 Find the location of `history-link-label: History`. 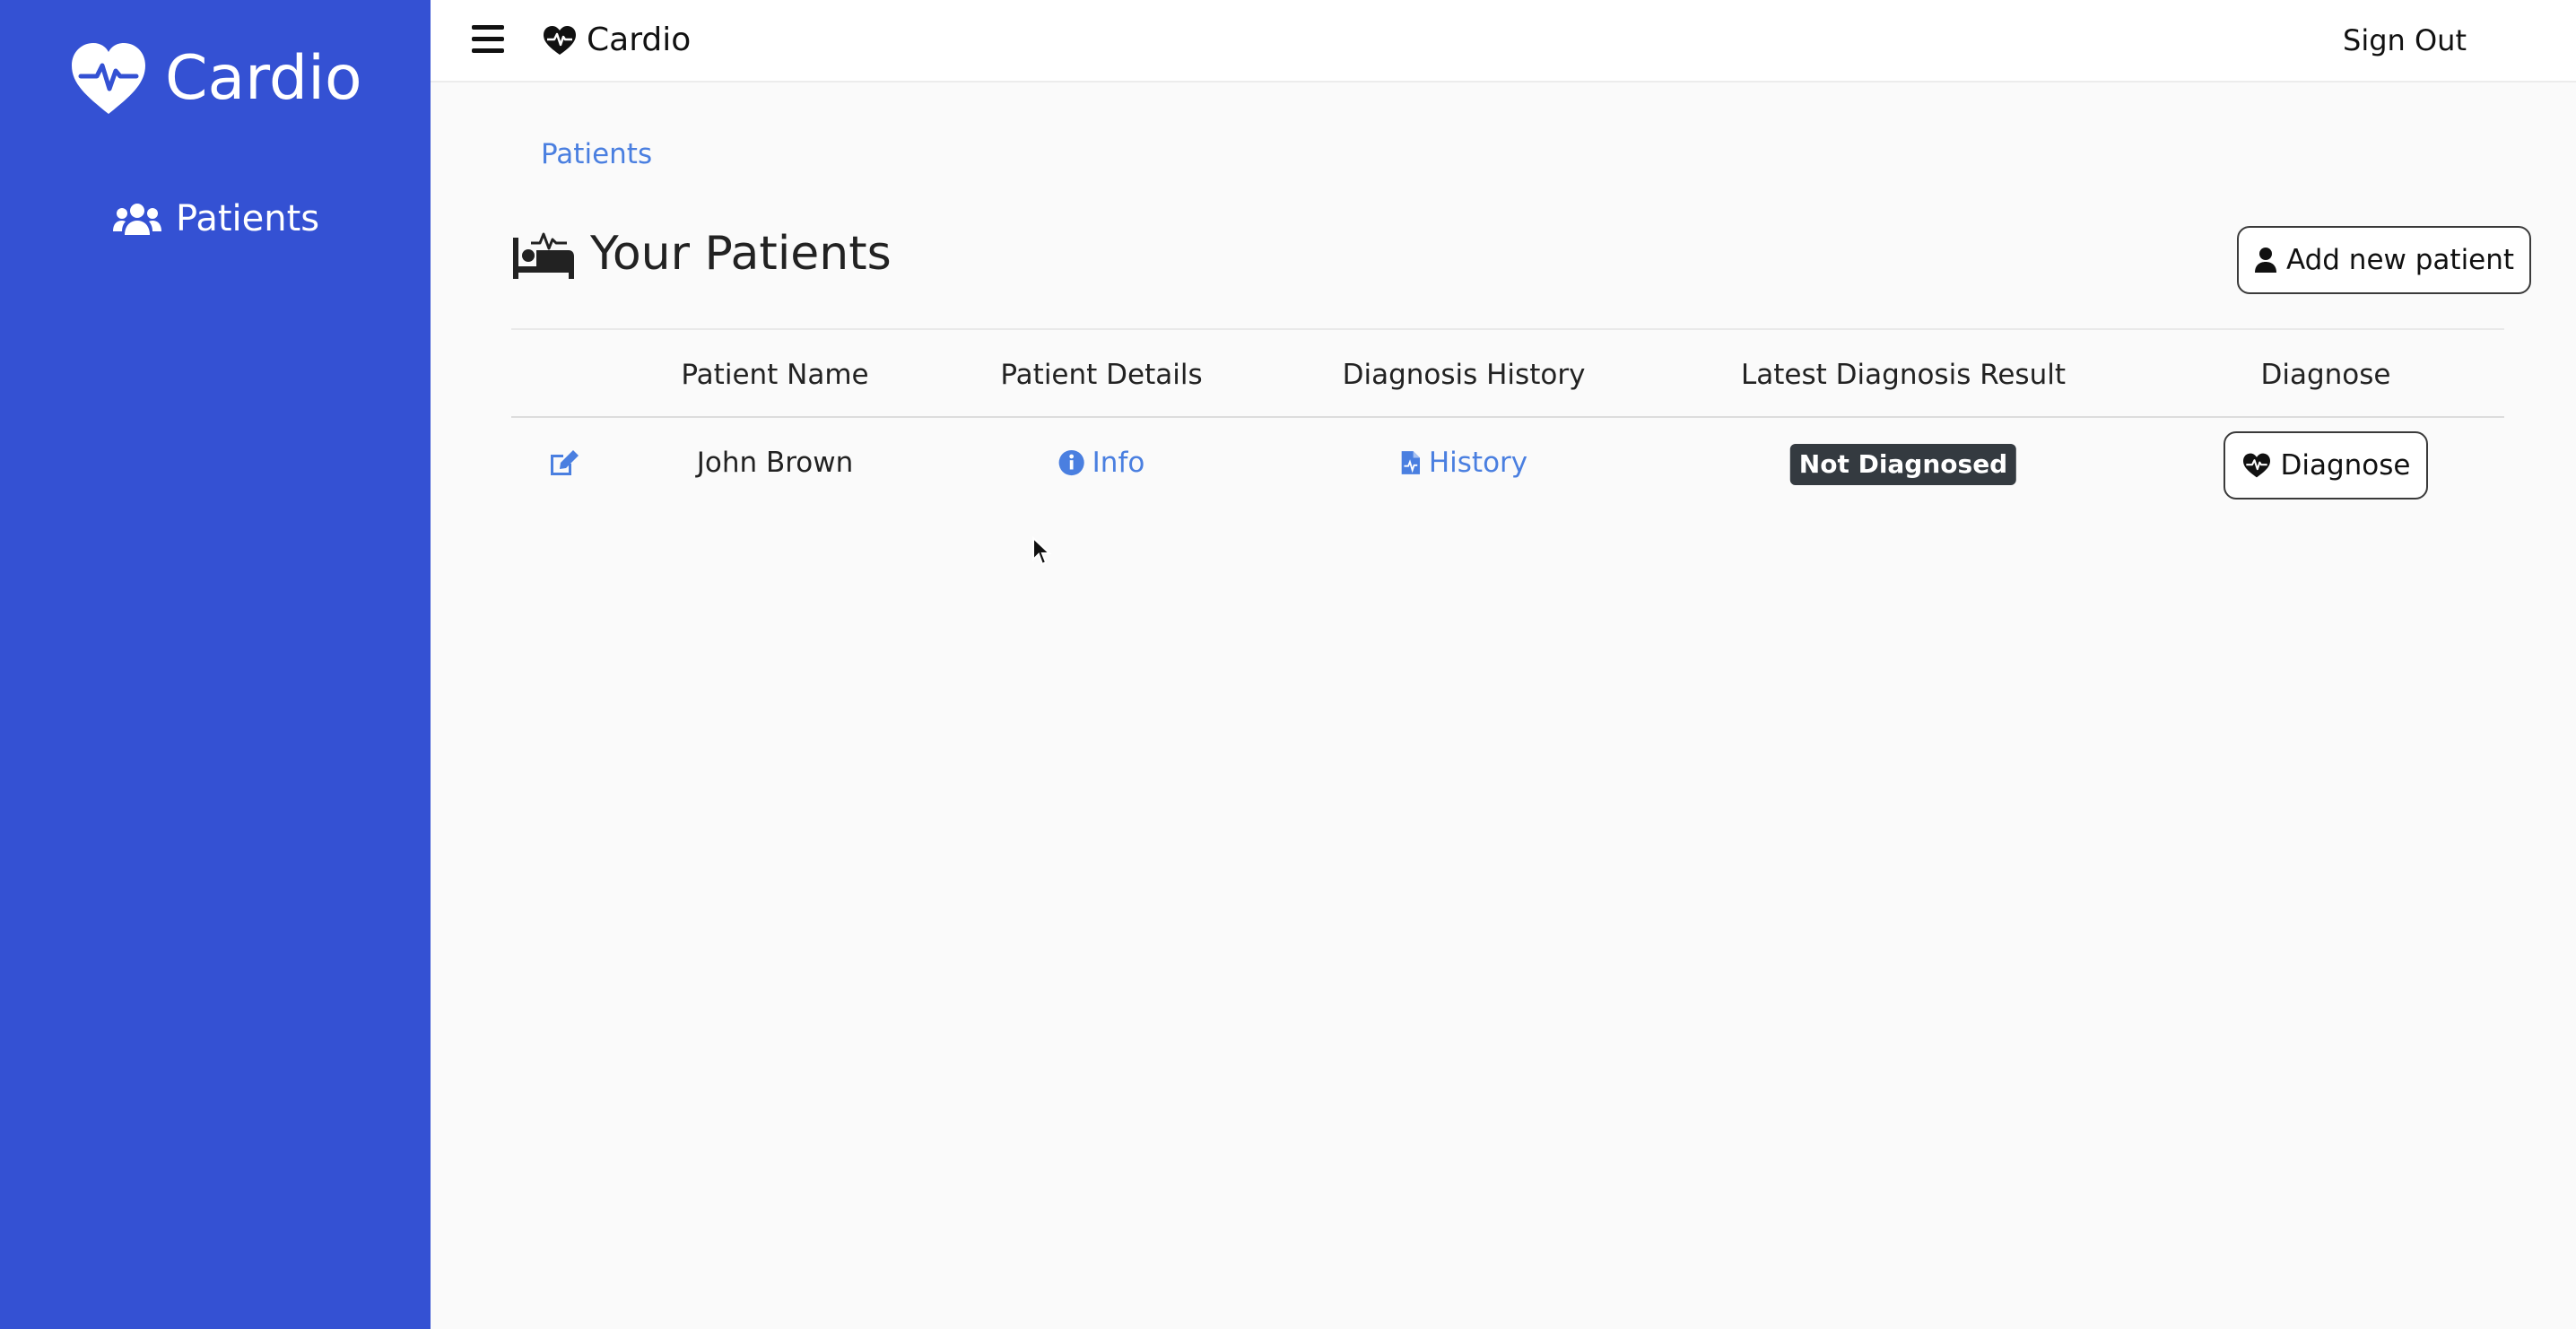

history-link-label: History is located at coordinates (1478, 463).